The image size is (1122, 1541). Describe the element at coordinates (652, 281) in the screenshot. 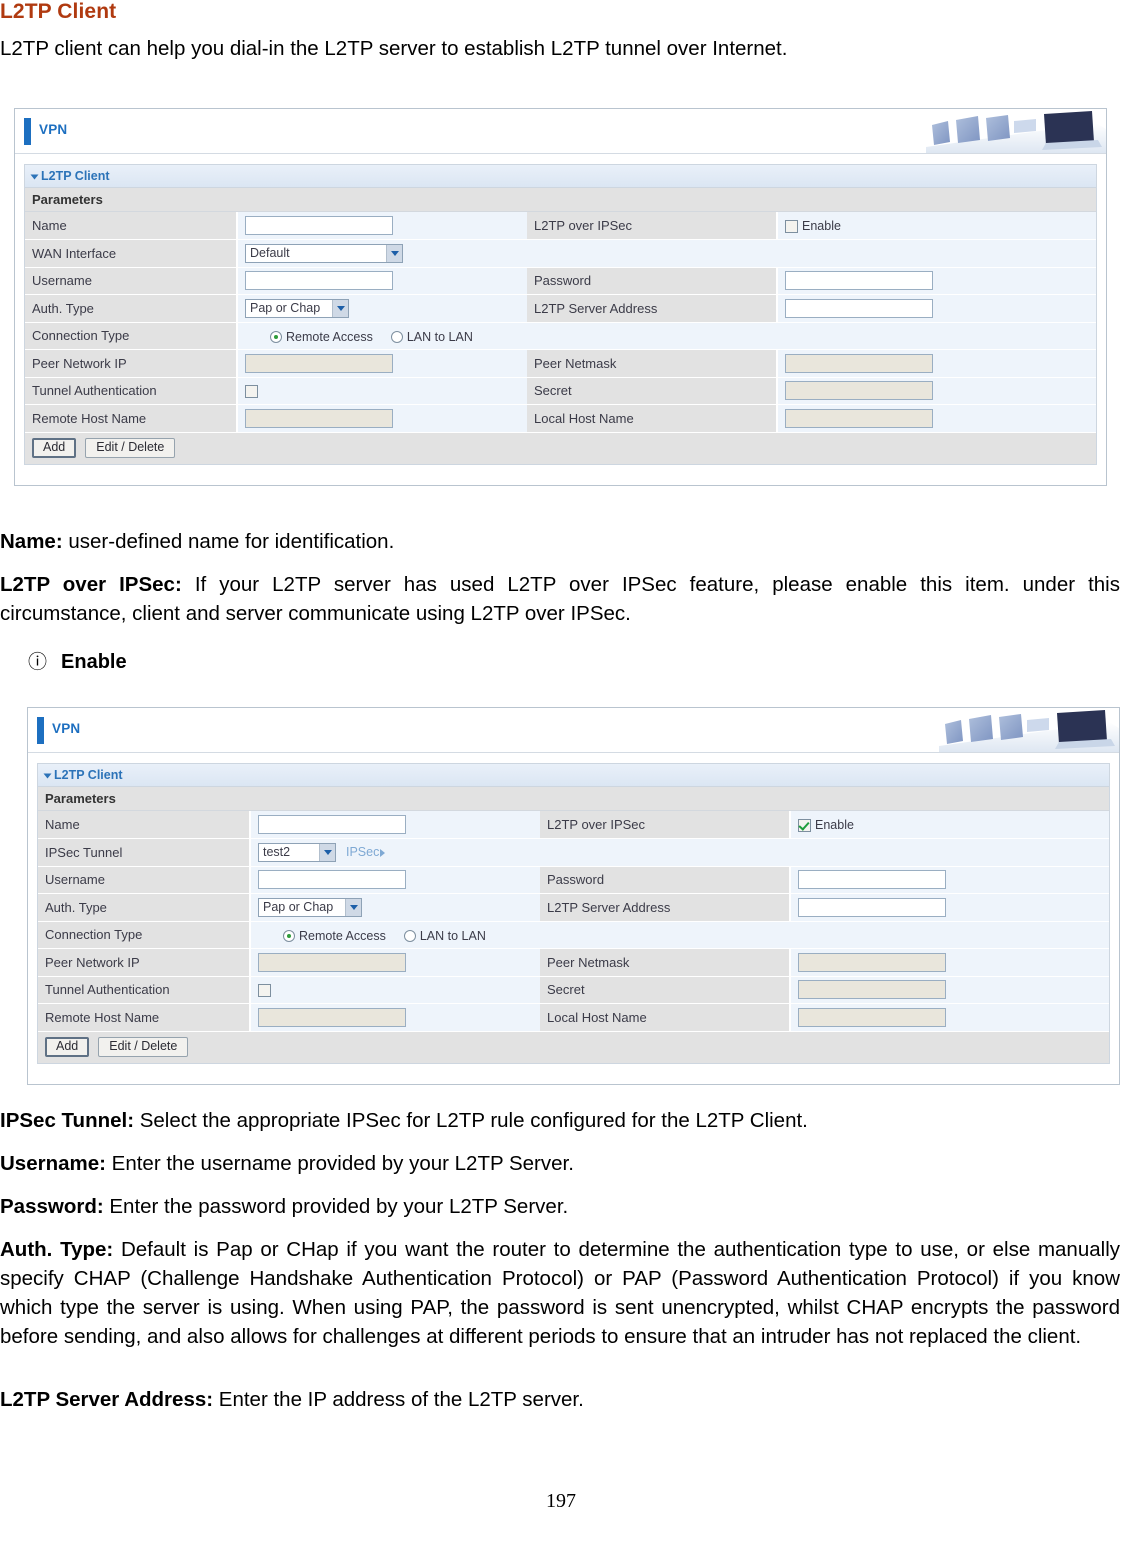

I see `label-password: Password` at that location.